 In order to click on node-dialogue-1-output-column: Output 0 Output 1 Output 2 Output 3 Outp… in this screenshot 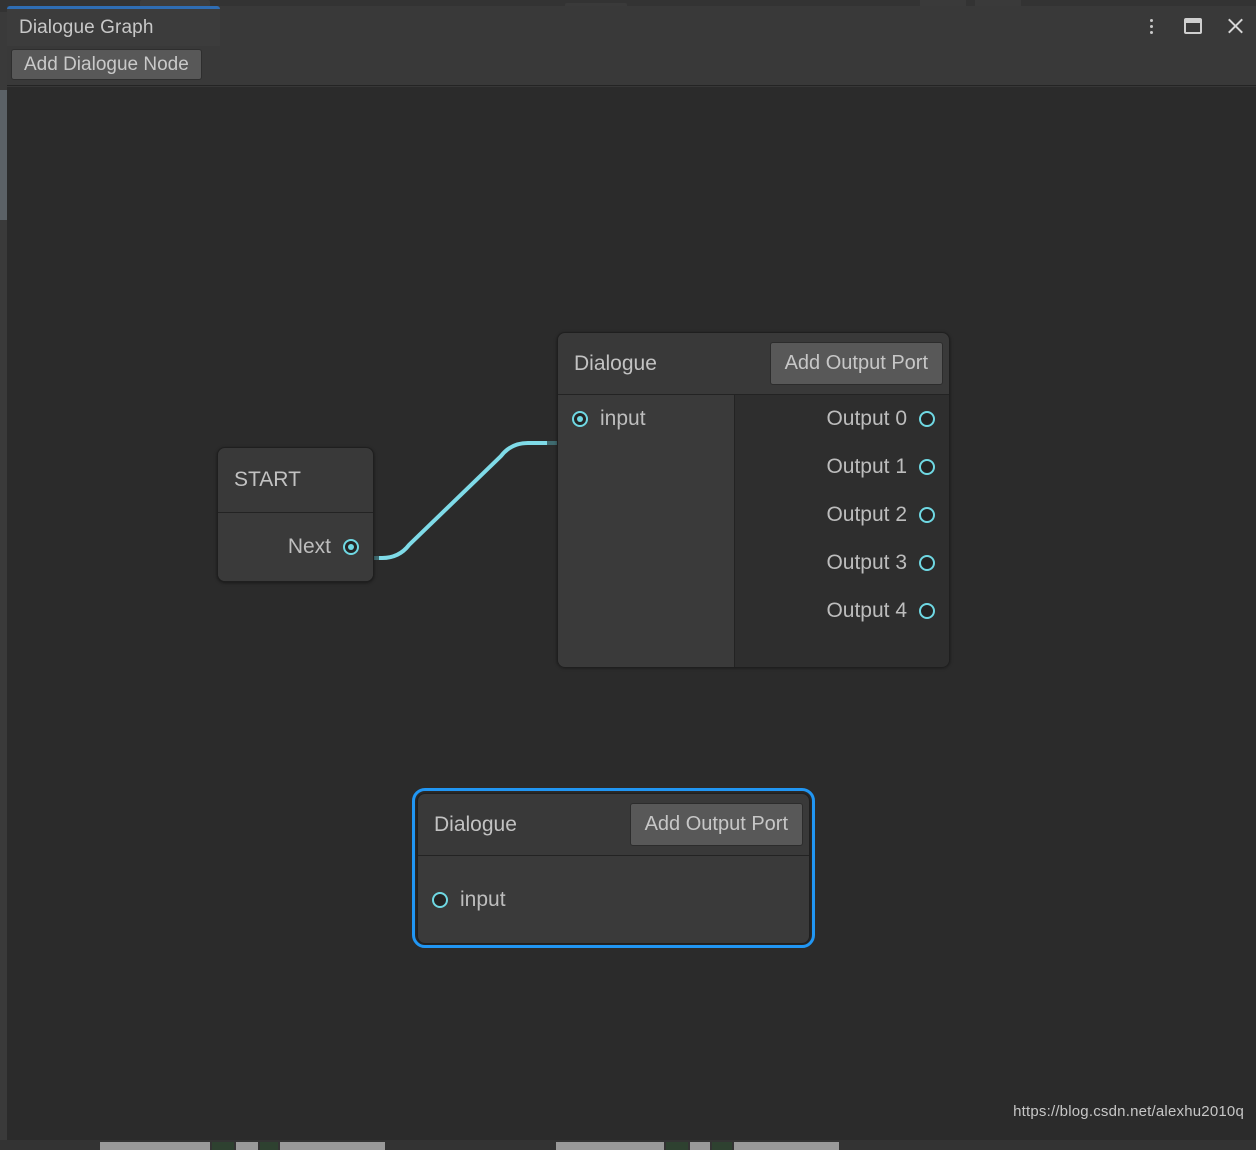, I will do `click(841, 531)`.